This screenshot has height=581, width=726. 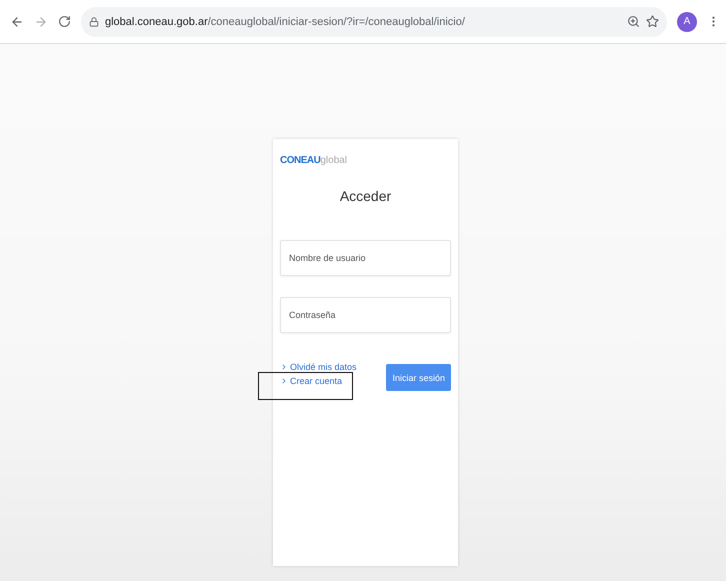 What do you see at coordinates (365, 258) in the screenshot?
I see `input-field: Nombre de usuario` at bounding box center [365, 258].